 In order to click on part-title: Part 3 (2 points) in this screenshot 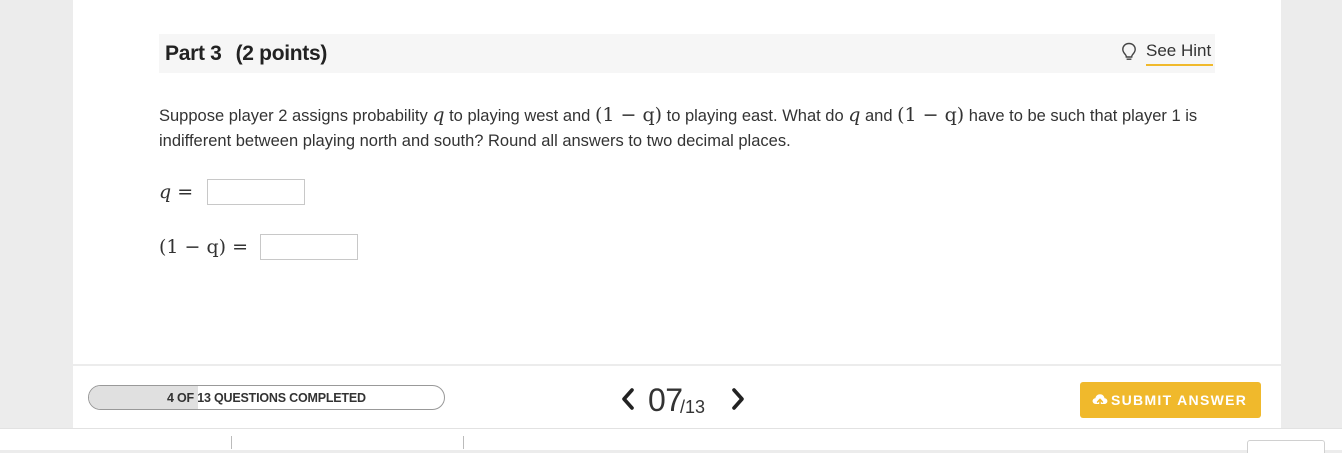, I will do `click(246, 54)`.